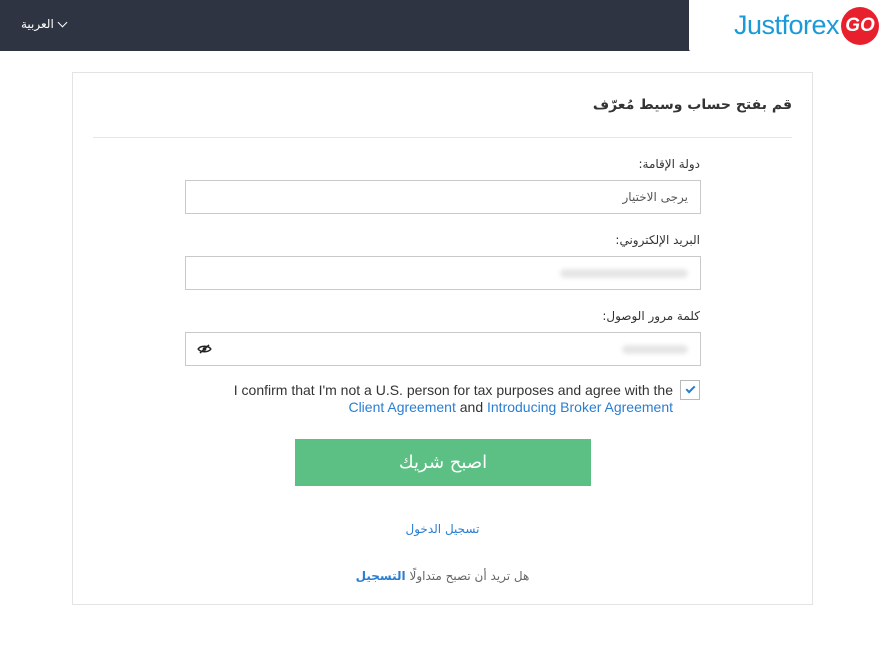 The height and width of the screenshot is (651, 885). I want to click on client-agreement-link: Client Agreement, so click(401, 407).